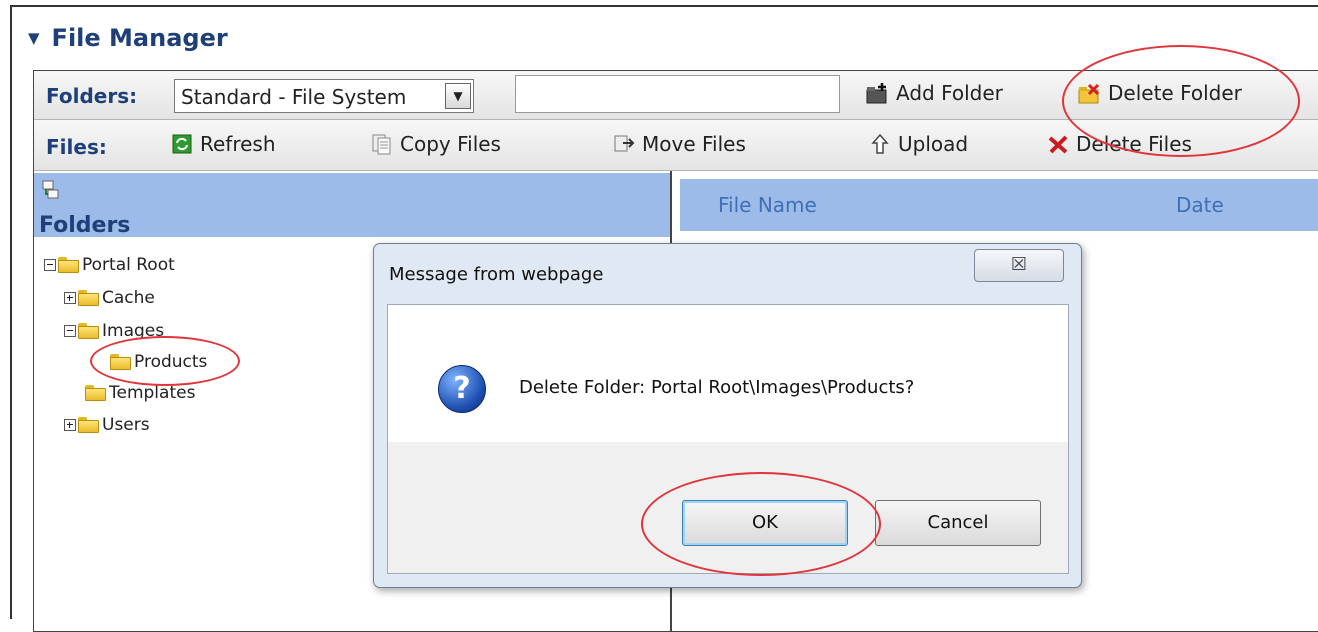 The image size is (1318, 632). Describe the element at coordinates (664, 6) in the screenshot. I see `outer-frame-top` at that location.